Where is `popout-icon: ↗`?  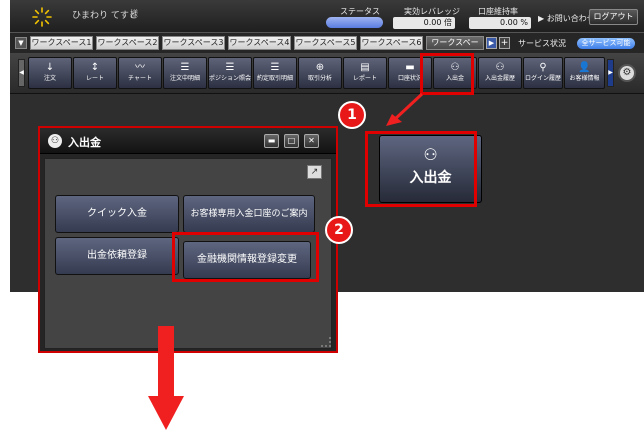
popout-icon: ↗ is located at coordinates (314, 172).